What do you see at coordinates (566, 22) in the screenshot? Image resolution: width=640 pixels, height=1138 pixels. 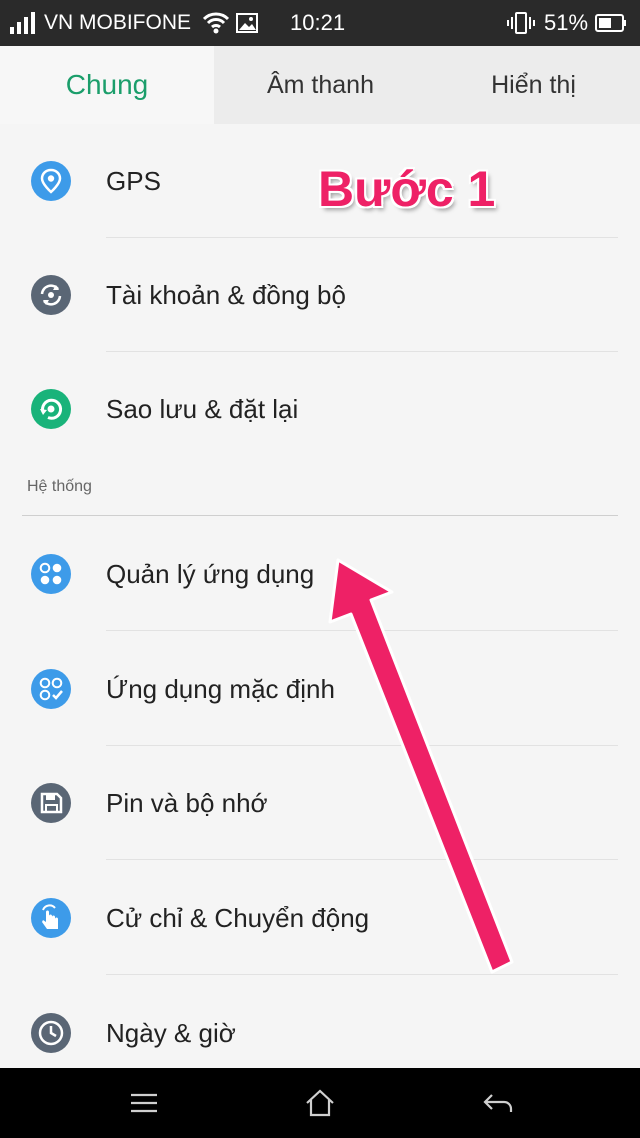 I see `battery-percent: 51%` at bounding box center [566, 22].